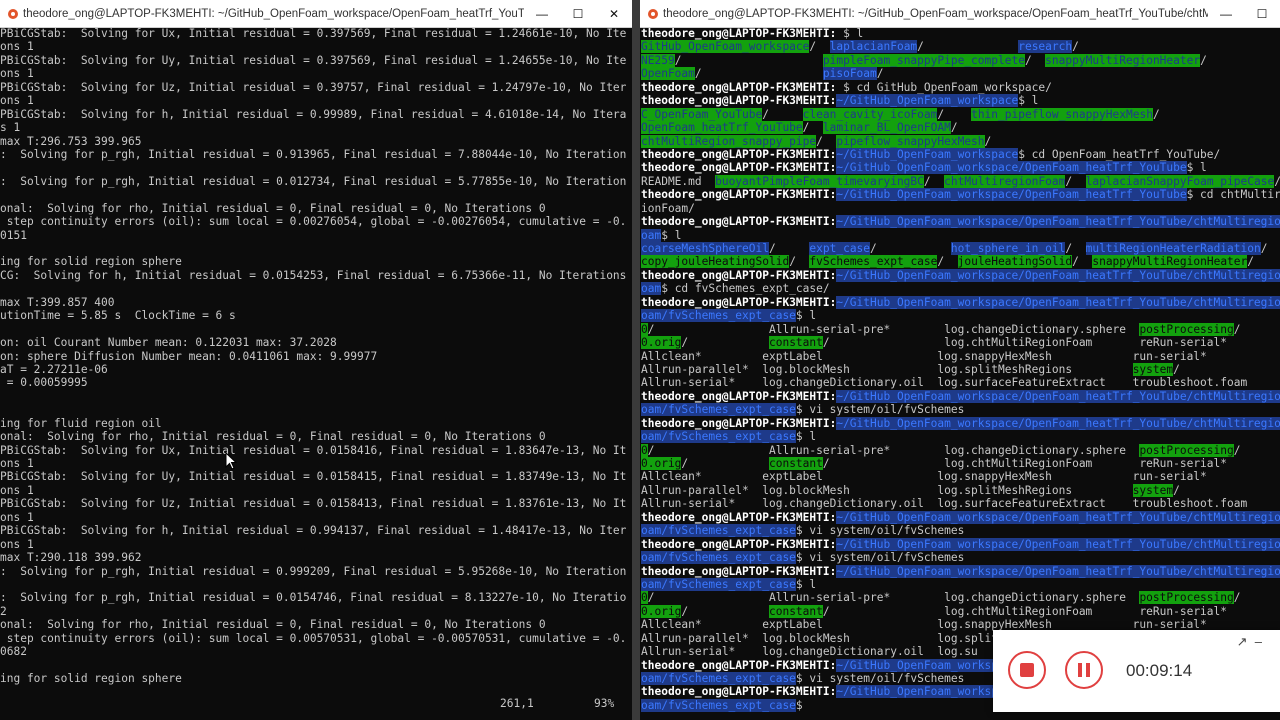 The image size is (1280, 720). I want to click on window-separator, so click(636, 360).